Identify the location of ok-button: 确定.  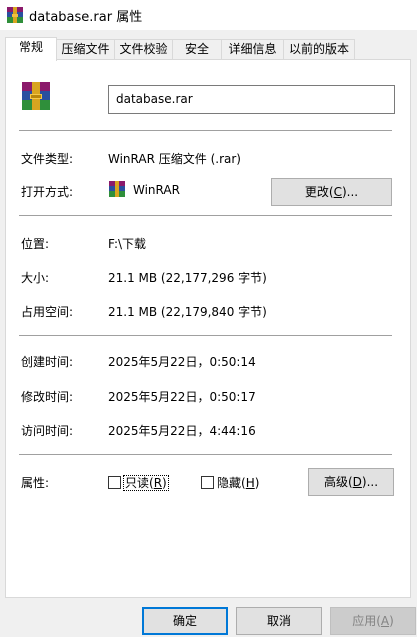
(185, 621).